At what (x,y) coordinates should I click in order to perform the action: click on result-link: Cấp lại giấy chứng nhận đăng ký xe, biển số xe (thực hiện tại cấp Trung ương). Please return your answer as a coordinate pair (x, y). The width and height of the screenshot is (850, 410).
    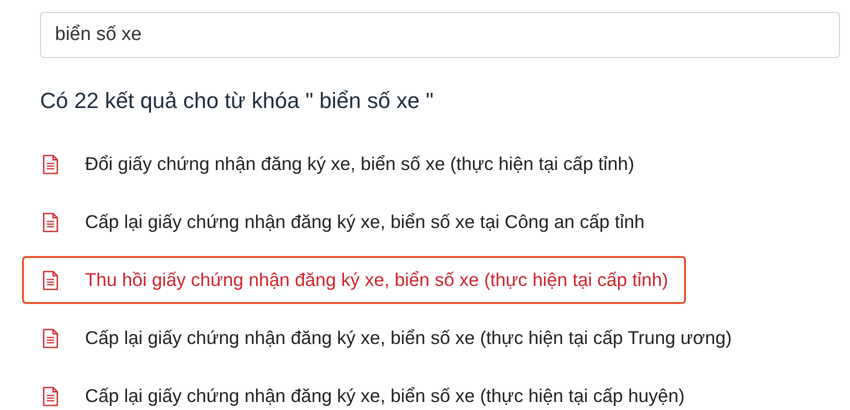
    Looking at the image, I should click on (408, 338).